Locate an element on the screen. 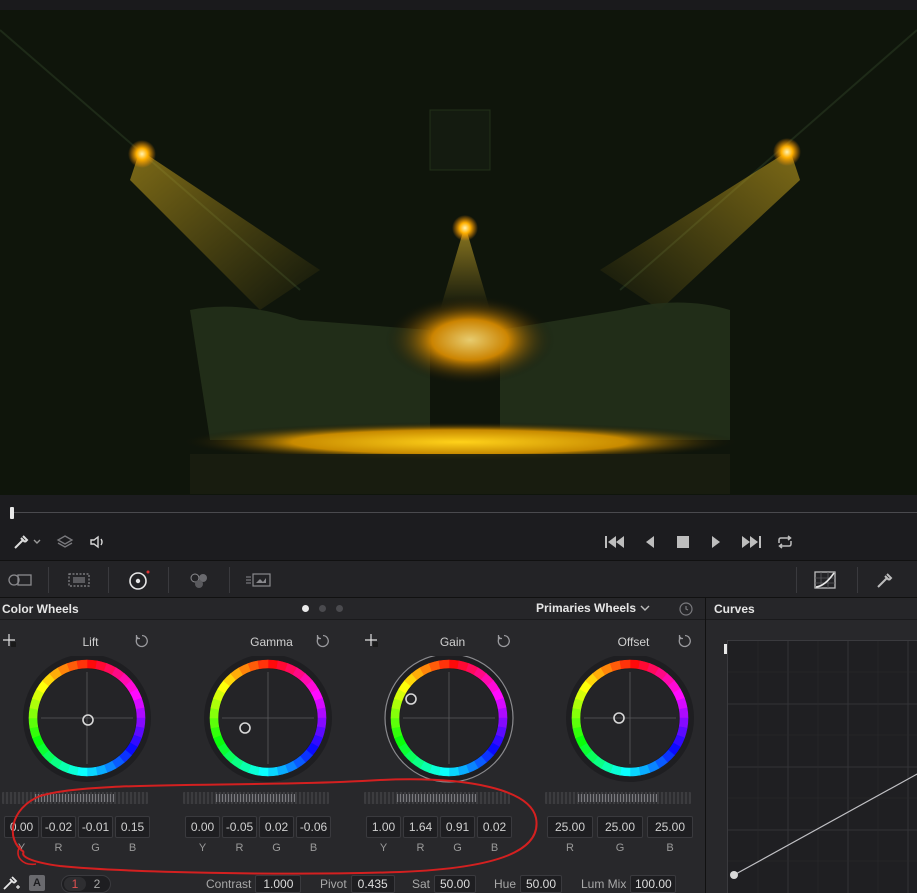 The height and width of the screenshot is (893, 917). wheel-block-gain: Gain 1.00 1.64 0.91 0.02 Y R G B is located at coordinates (452, 758).